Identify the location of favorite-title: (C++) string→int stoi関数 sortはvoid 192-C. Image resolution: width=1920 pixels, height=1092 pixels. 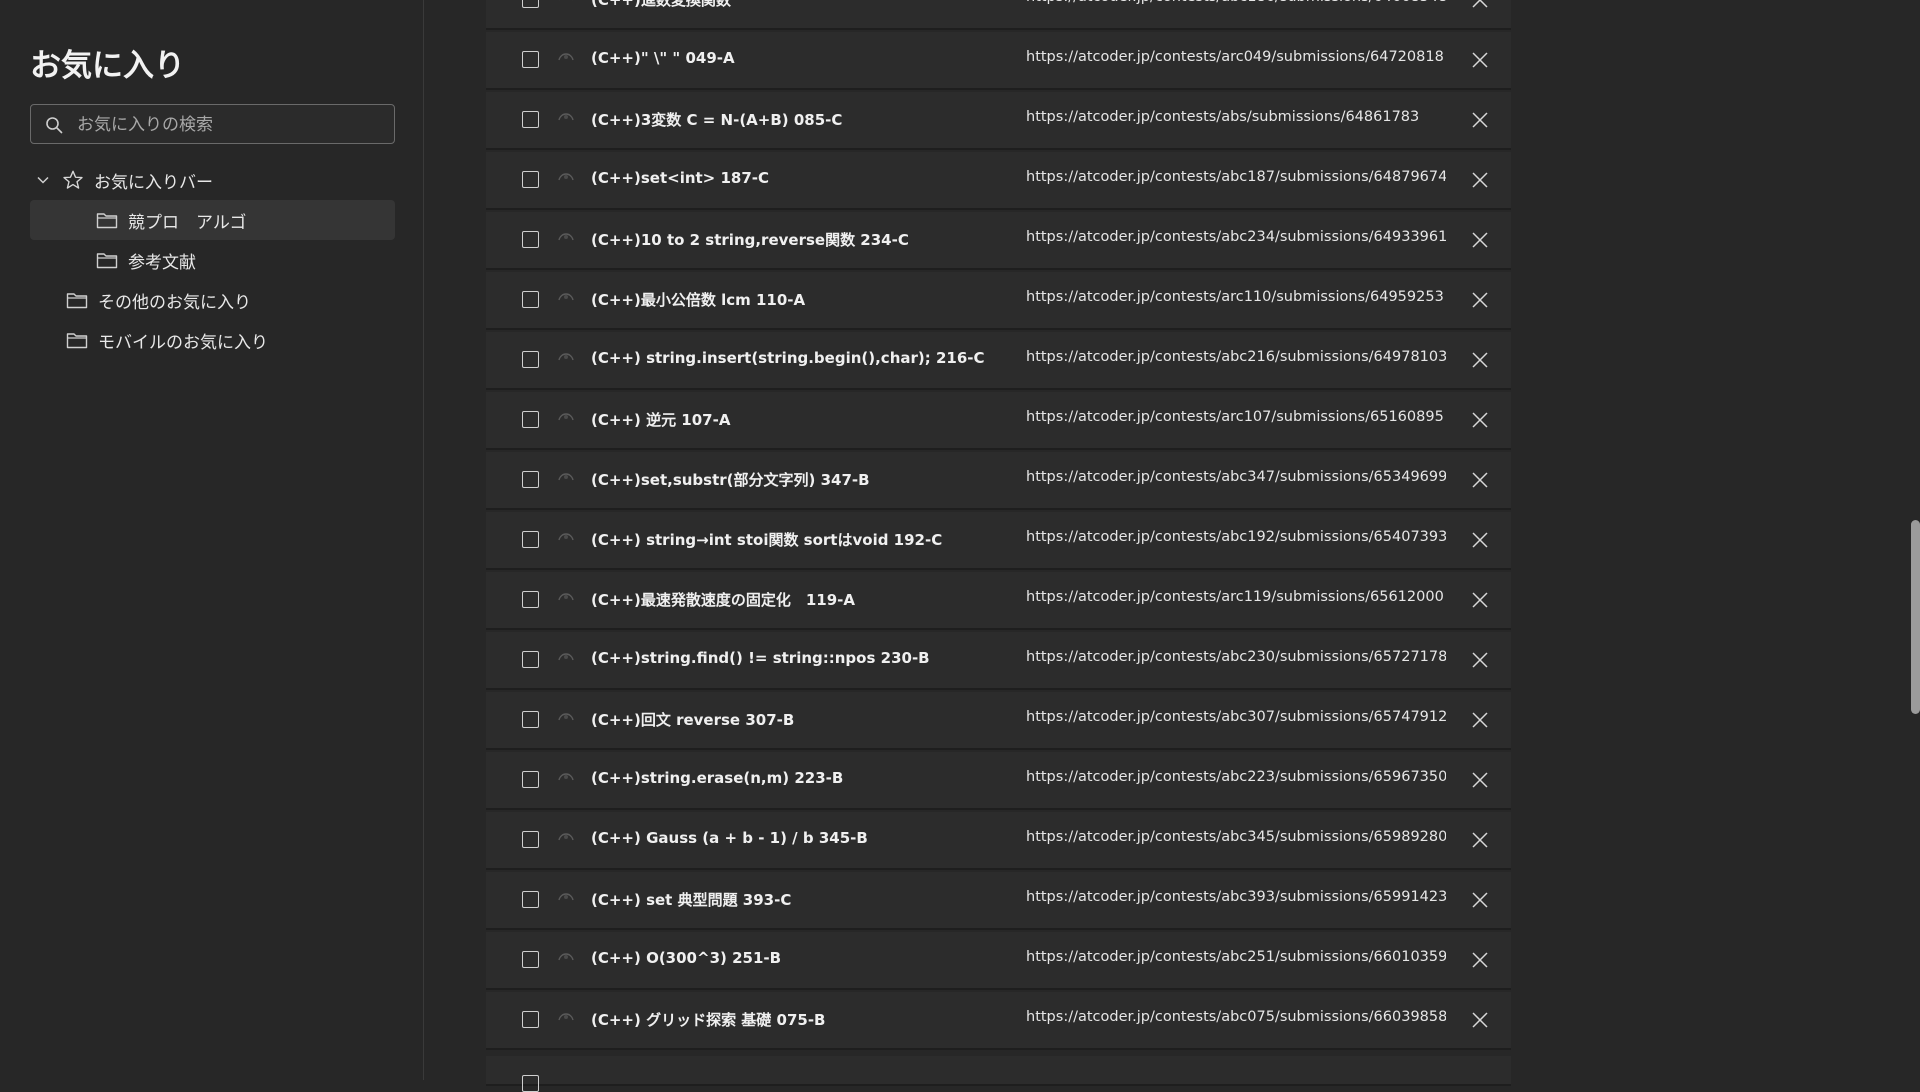
(801, 539).